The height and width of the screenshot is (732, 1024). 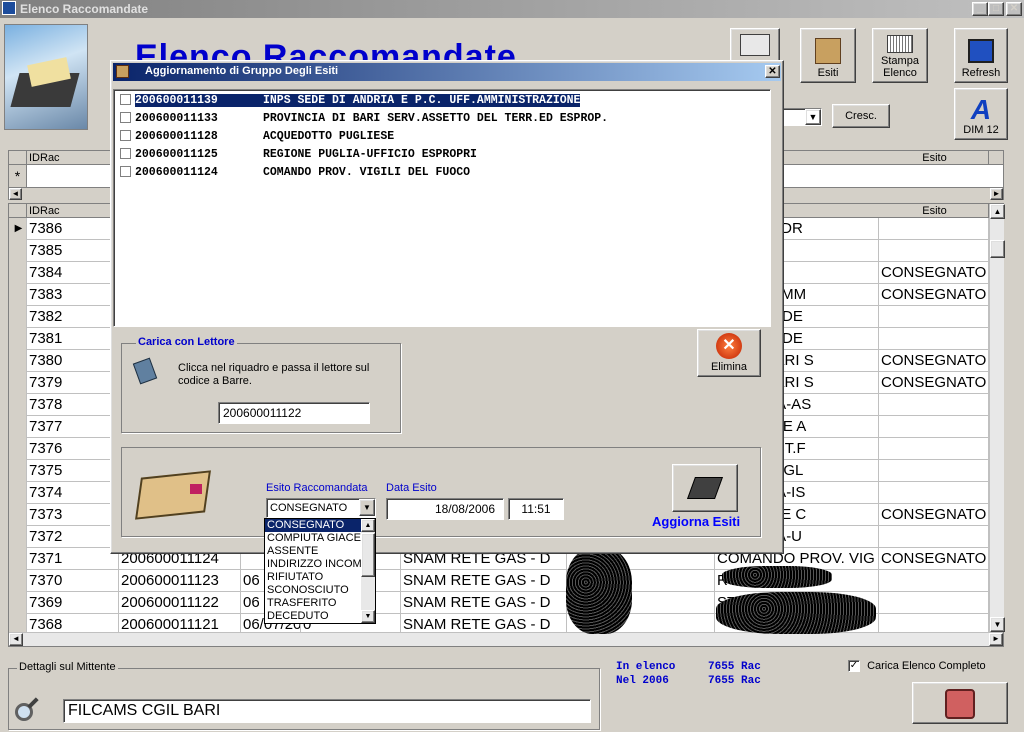 What do you see at coordinates (313, 564) in the screenshot?
I see `dropdown-option: INDIRIZZO INCOMPLETO` at bounding box center [313, 564].